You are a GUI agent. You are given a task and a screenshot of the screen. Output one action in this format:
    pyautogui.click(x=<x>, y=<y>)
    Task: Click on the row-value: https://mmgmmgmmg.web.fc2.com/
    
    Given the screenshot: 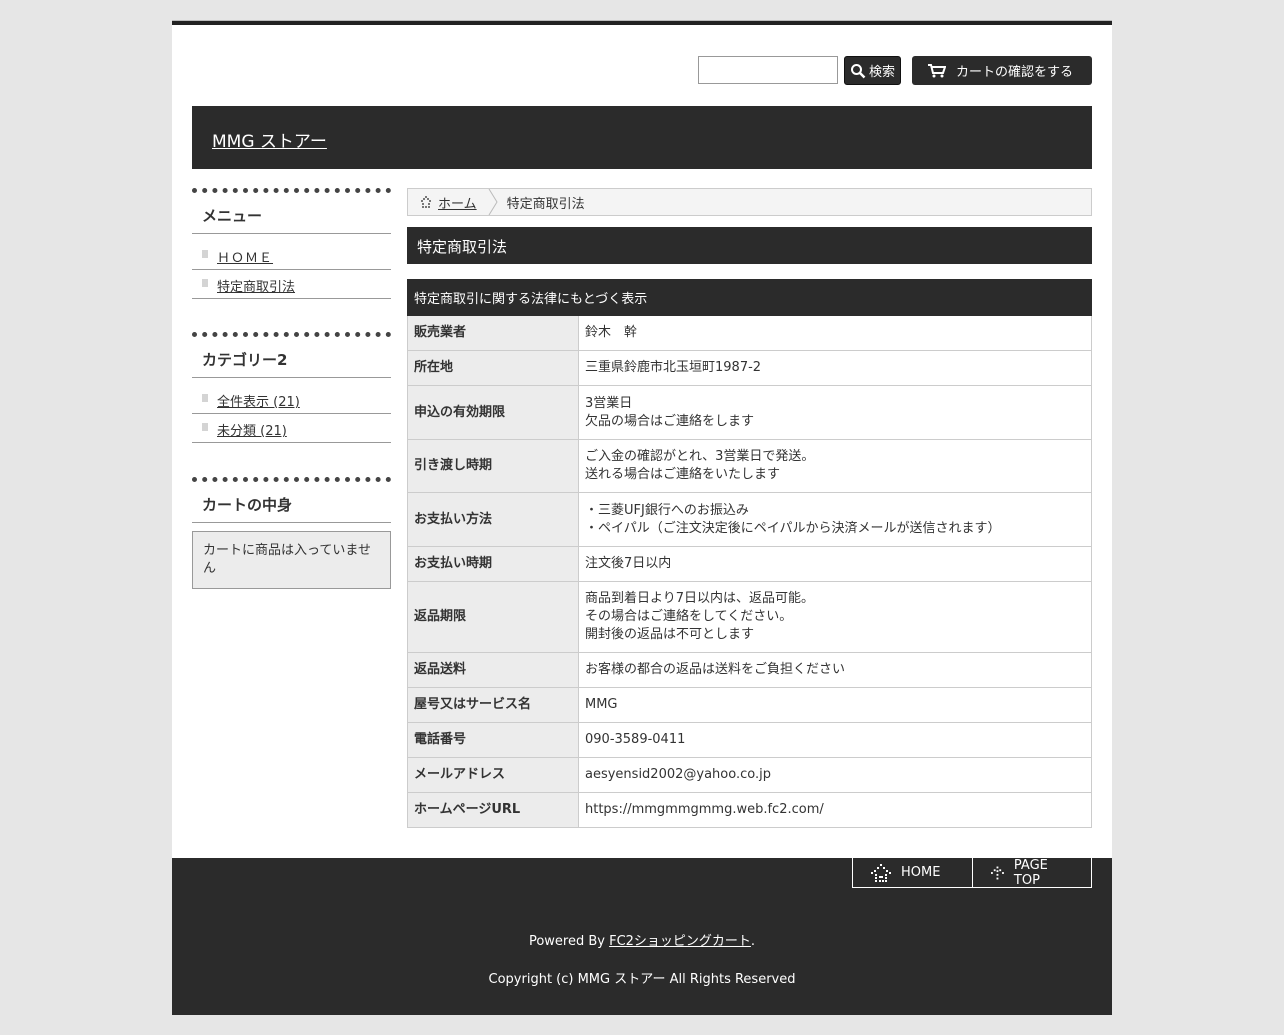 What is the action you would take?
    pyautogui.click(x=835, y=810)
    